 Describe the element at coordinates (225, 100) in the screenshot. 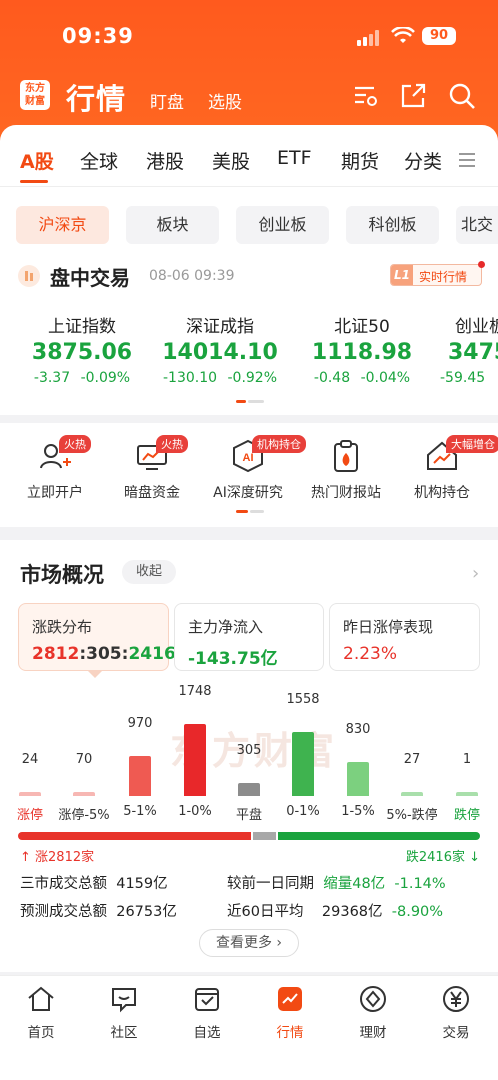

I see `stock-picker-link: 选股` at that location.